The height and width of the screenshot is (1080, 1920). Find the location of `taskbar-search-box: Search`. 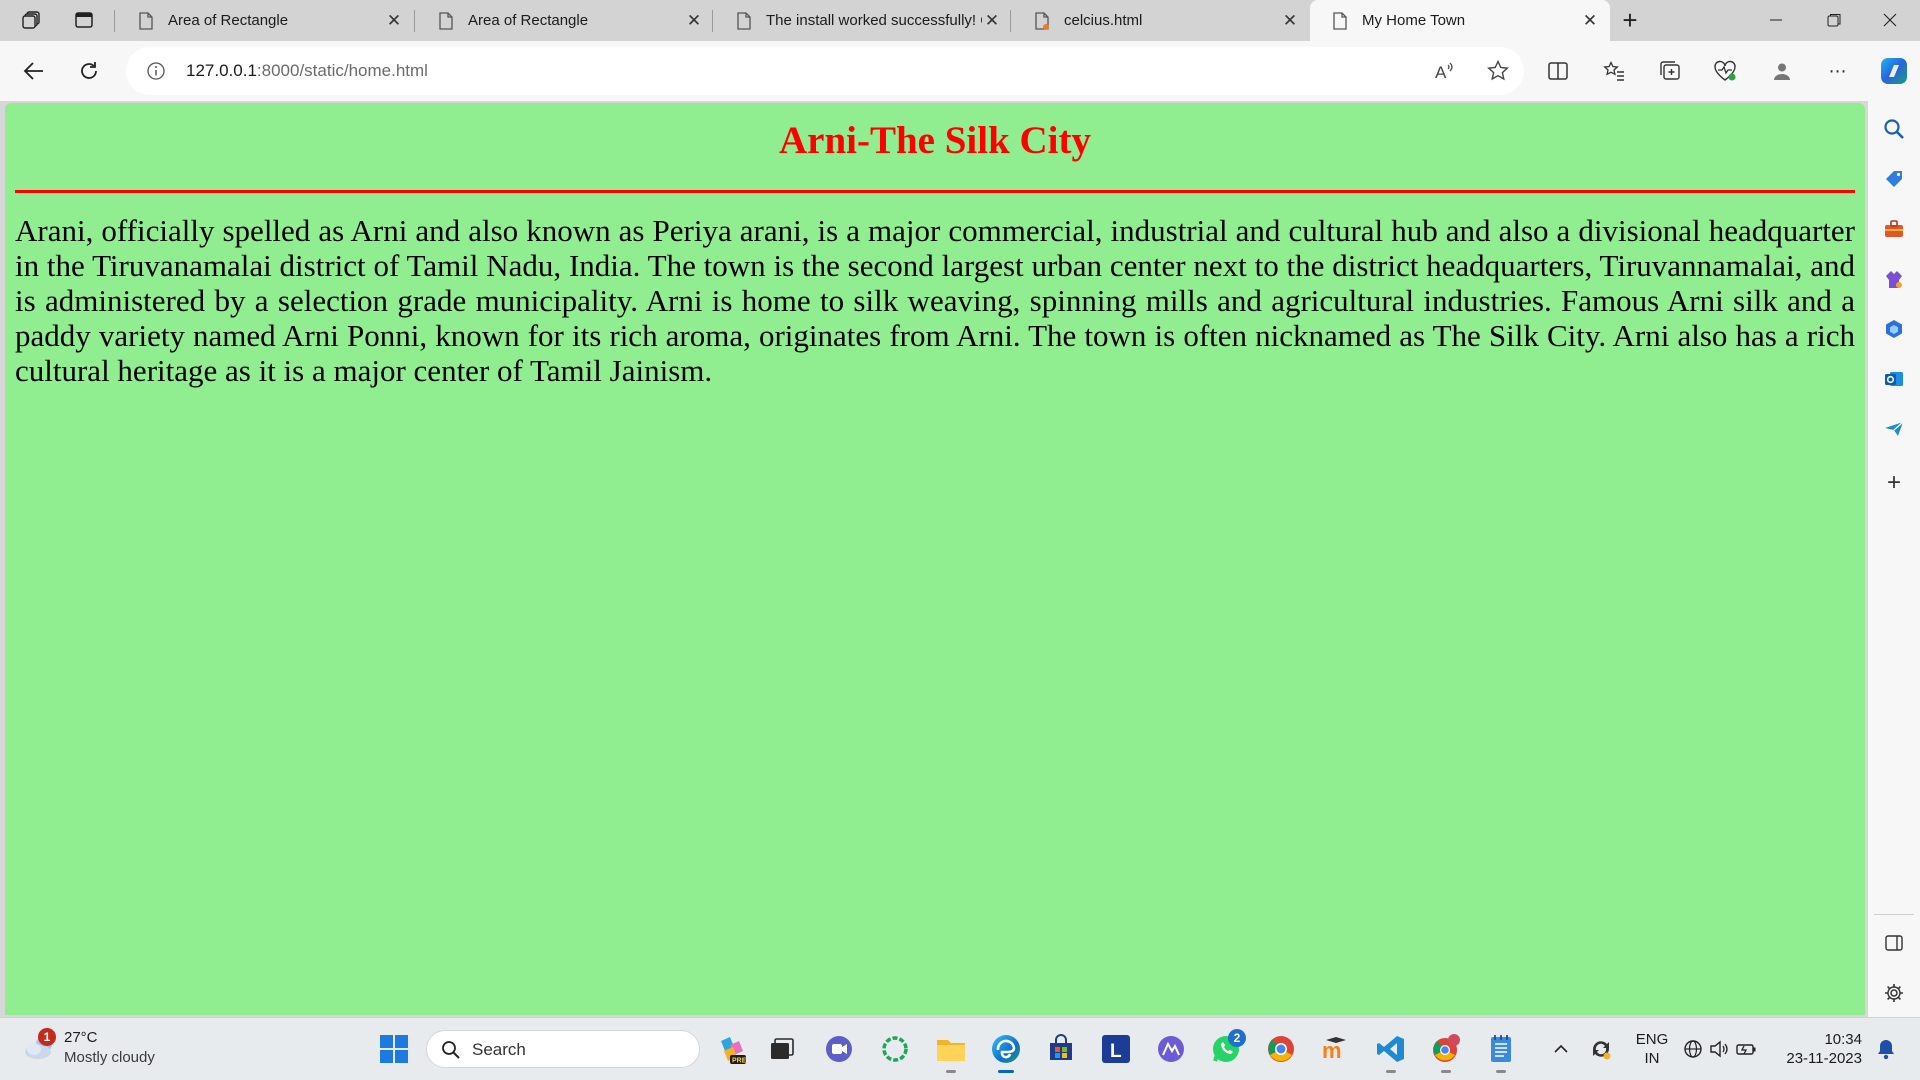

taskbar-search-box: Search is located at coordinates (563, 1049).